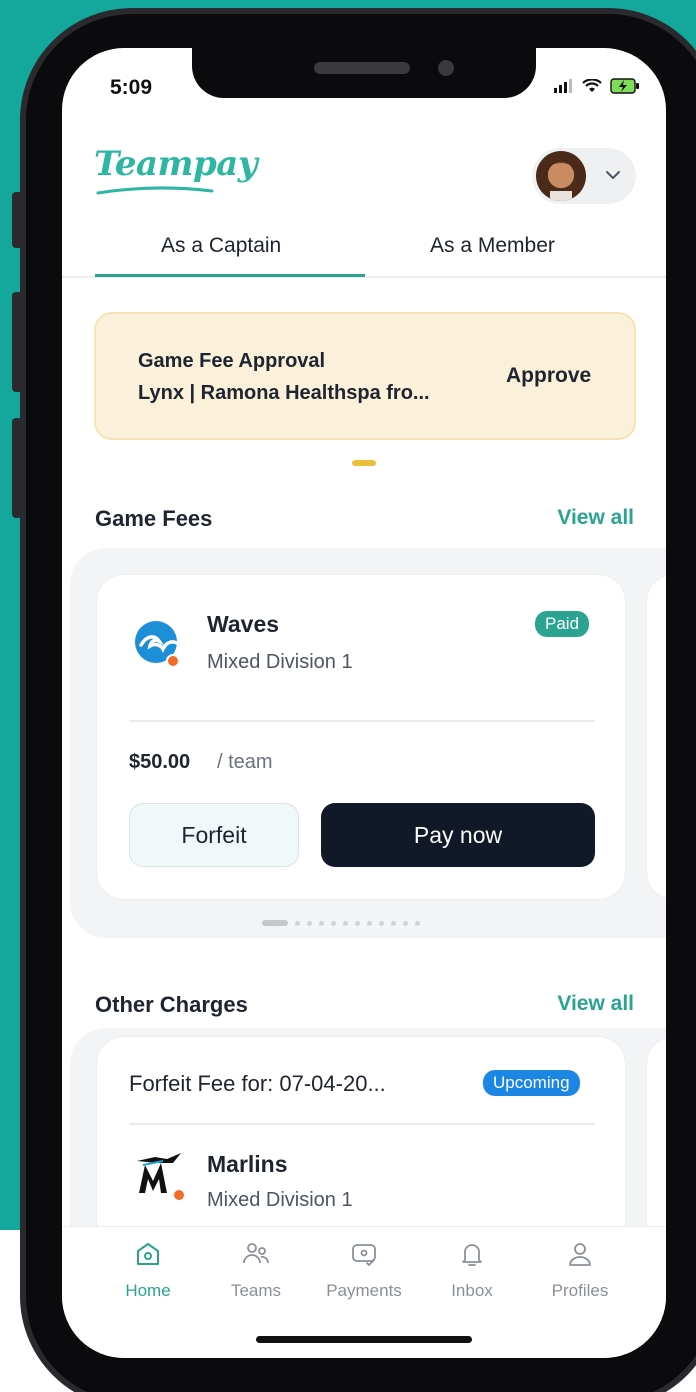 The height and width of the screenshot is (1392, 696). I want to click on upcoming-status-badge: Upcoming, so click(531, 1083).